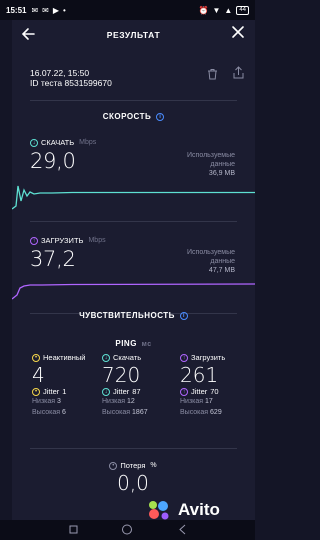  I want to click on low-value: 3, so click(59, 401).